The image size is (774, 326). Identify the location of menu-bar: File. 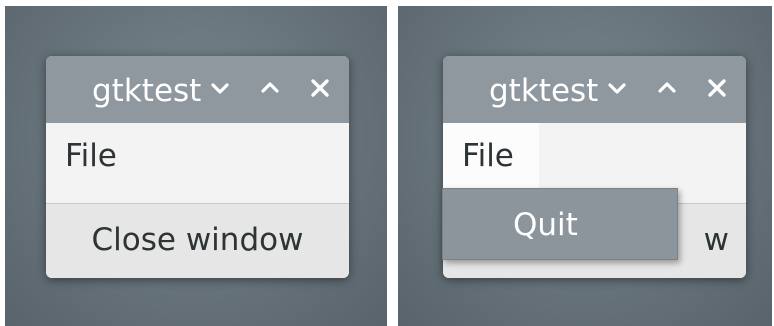
(197, 163).